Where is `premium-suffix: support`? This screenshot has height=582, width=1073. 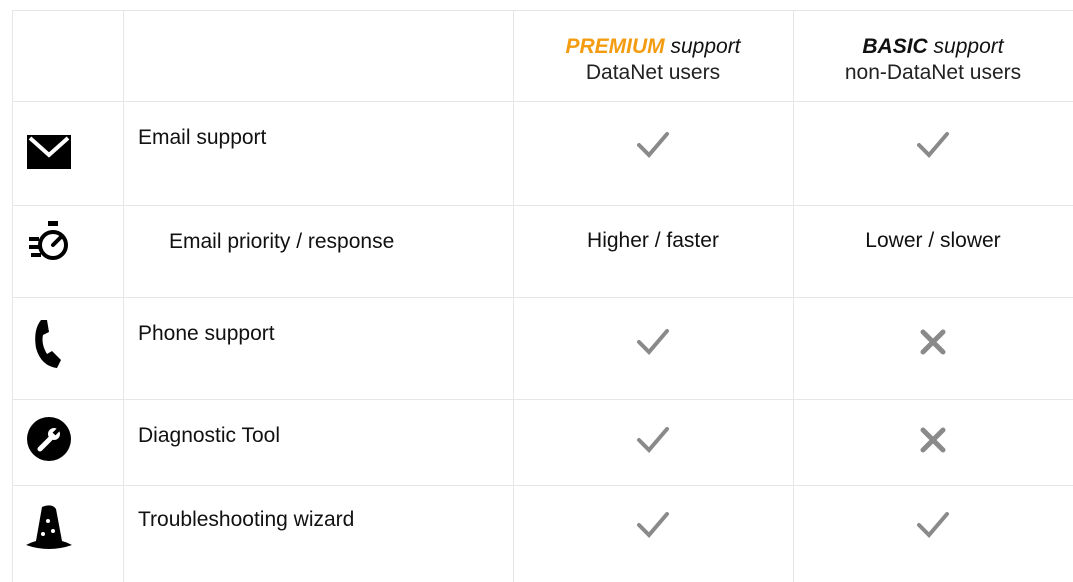 premium-suffix: support is located at coordinates (702, 46).